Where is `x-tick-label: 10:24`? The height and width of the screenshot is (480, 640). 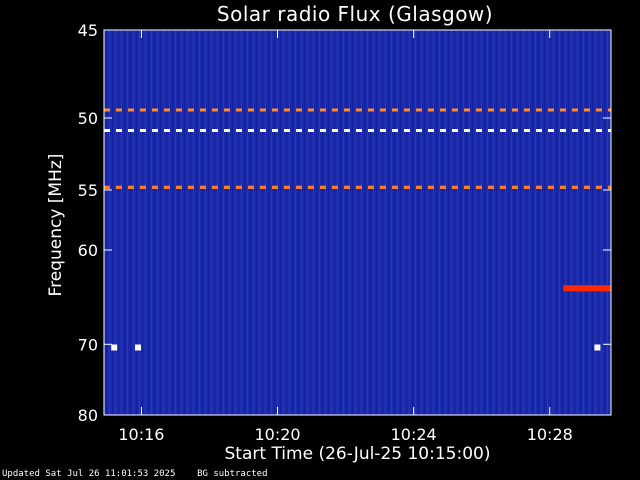 x-tick-label: 10:24 is located at coordinates (414, 434).